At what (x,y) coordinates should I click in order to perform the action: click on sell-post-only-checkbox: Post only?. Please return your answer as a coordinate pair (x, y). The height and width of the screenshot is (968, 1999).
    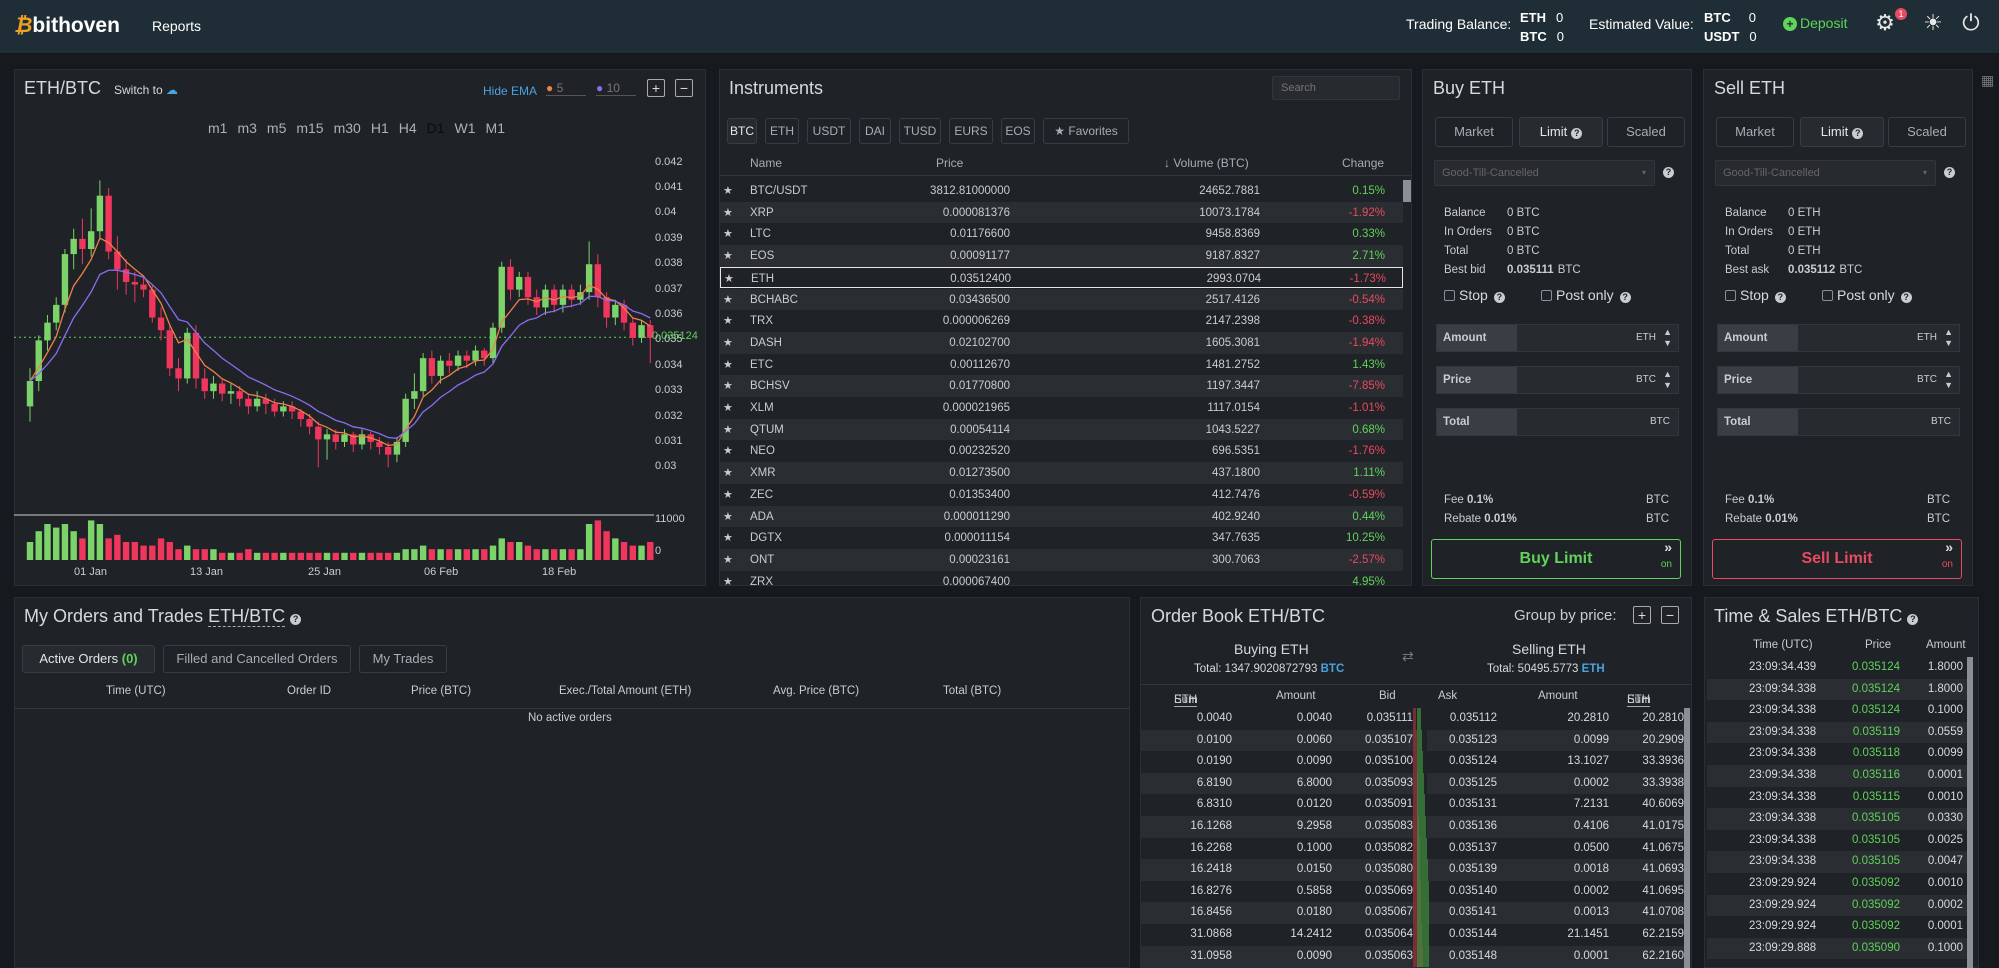
    Looking at the image, I should click on (1867, 295).